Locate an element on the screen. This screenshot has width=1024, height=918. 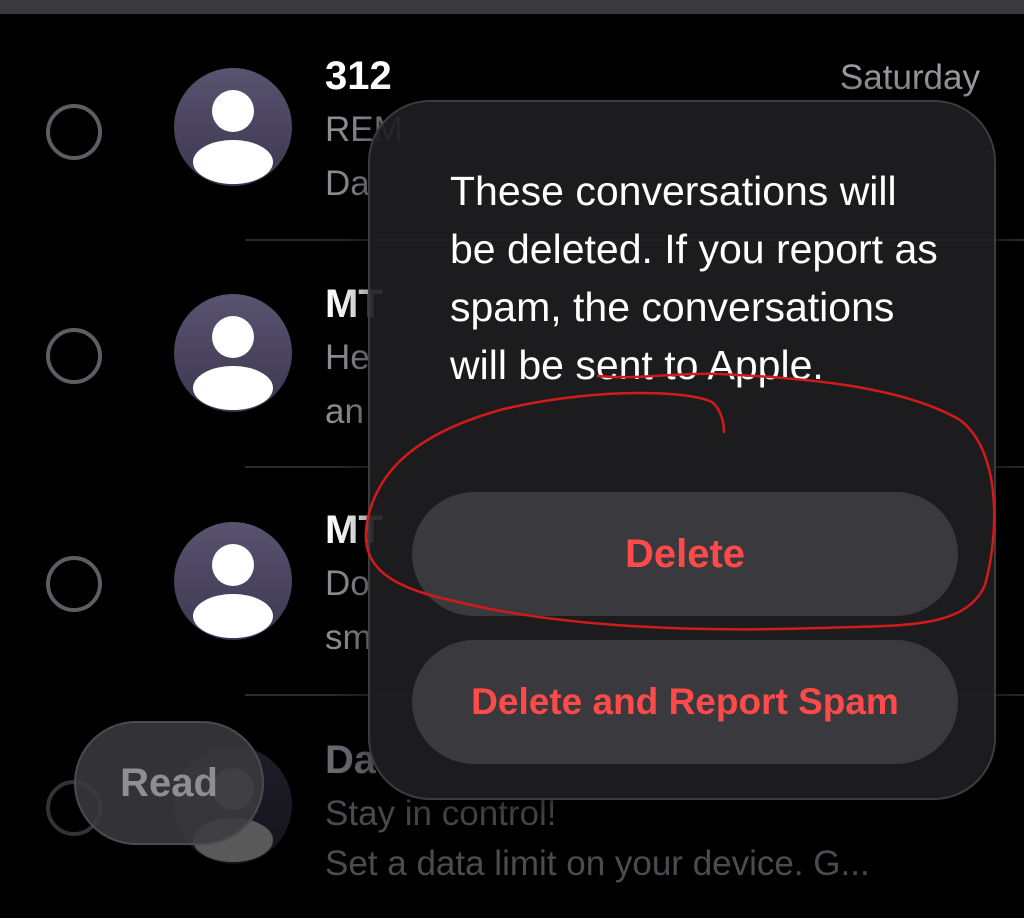
top-bar is located at coordinates (512, 7).